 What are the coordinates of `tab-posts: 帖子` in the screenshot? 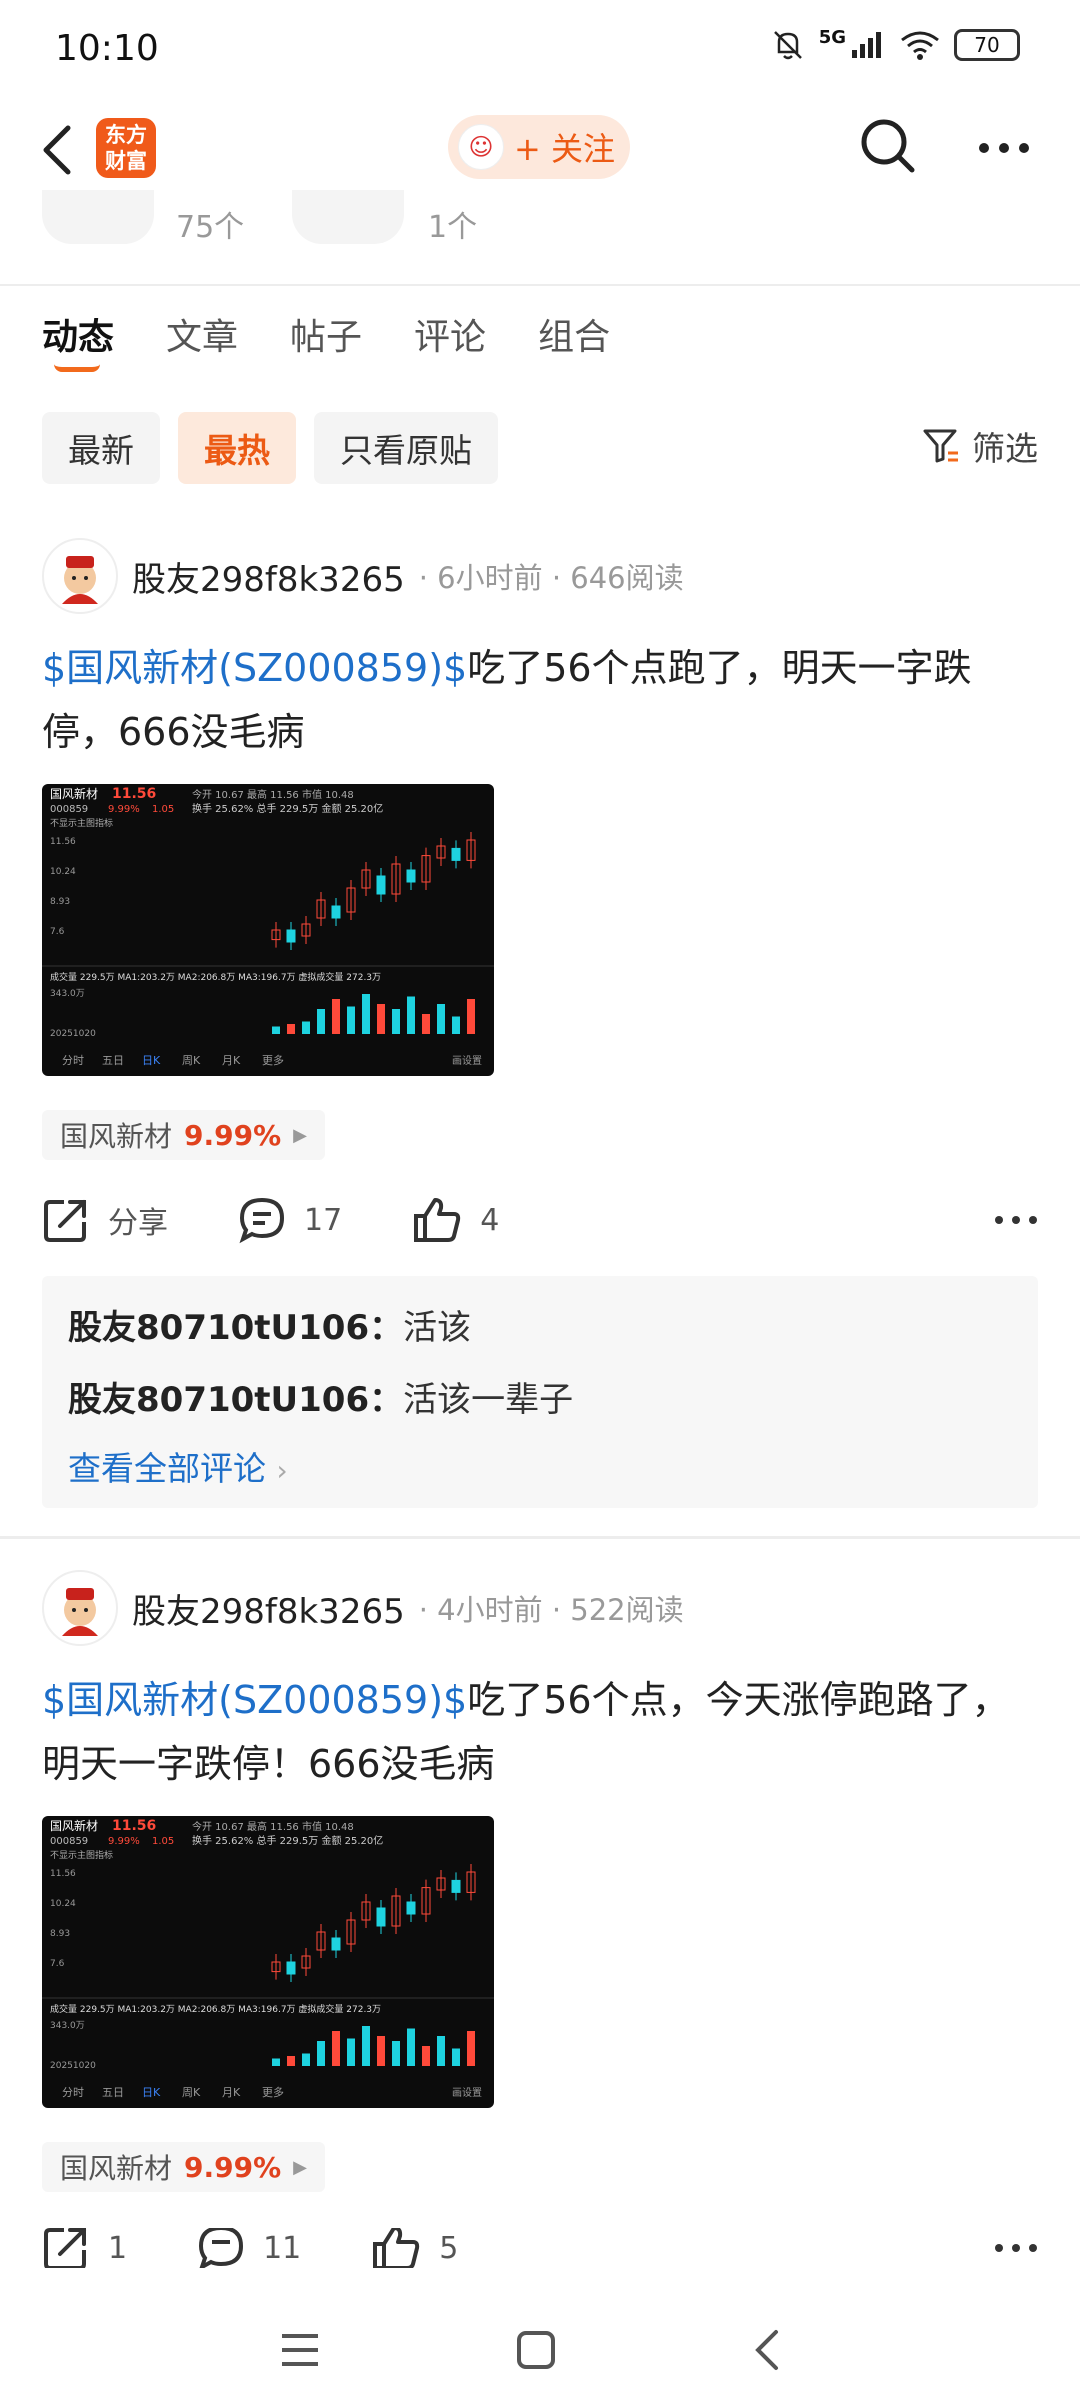 It's located at (326, 334).